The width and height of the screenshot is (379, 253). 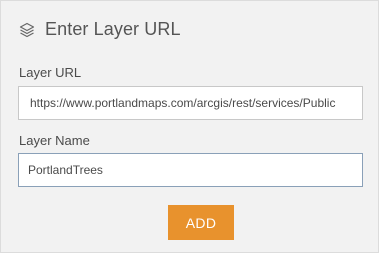 I want to click on panel-header: Enter Layer URL, so click(x=99, y=29).